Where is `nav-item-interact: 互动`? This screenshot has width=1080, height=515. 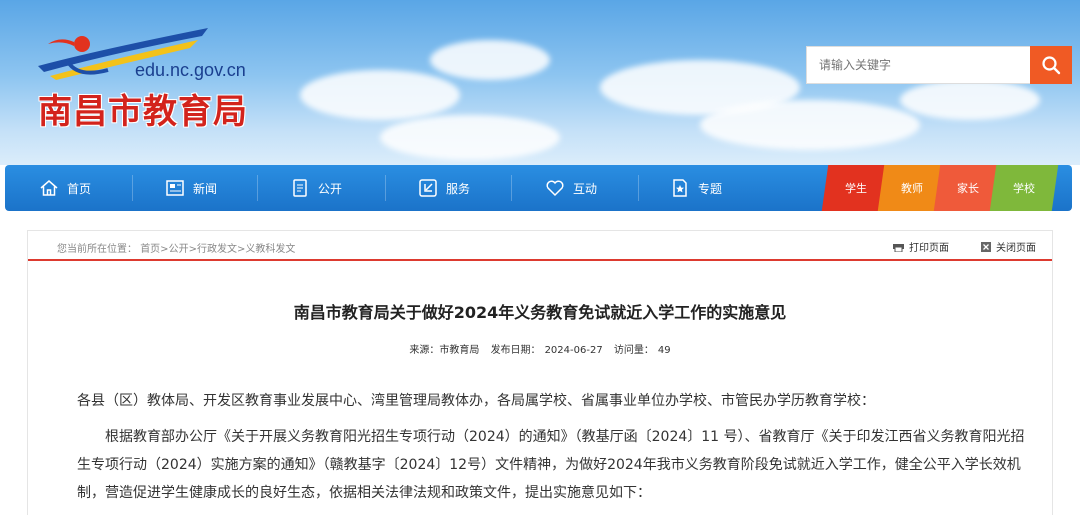
nav-item-interact: 互动 is located at coordinates (571, 188).